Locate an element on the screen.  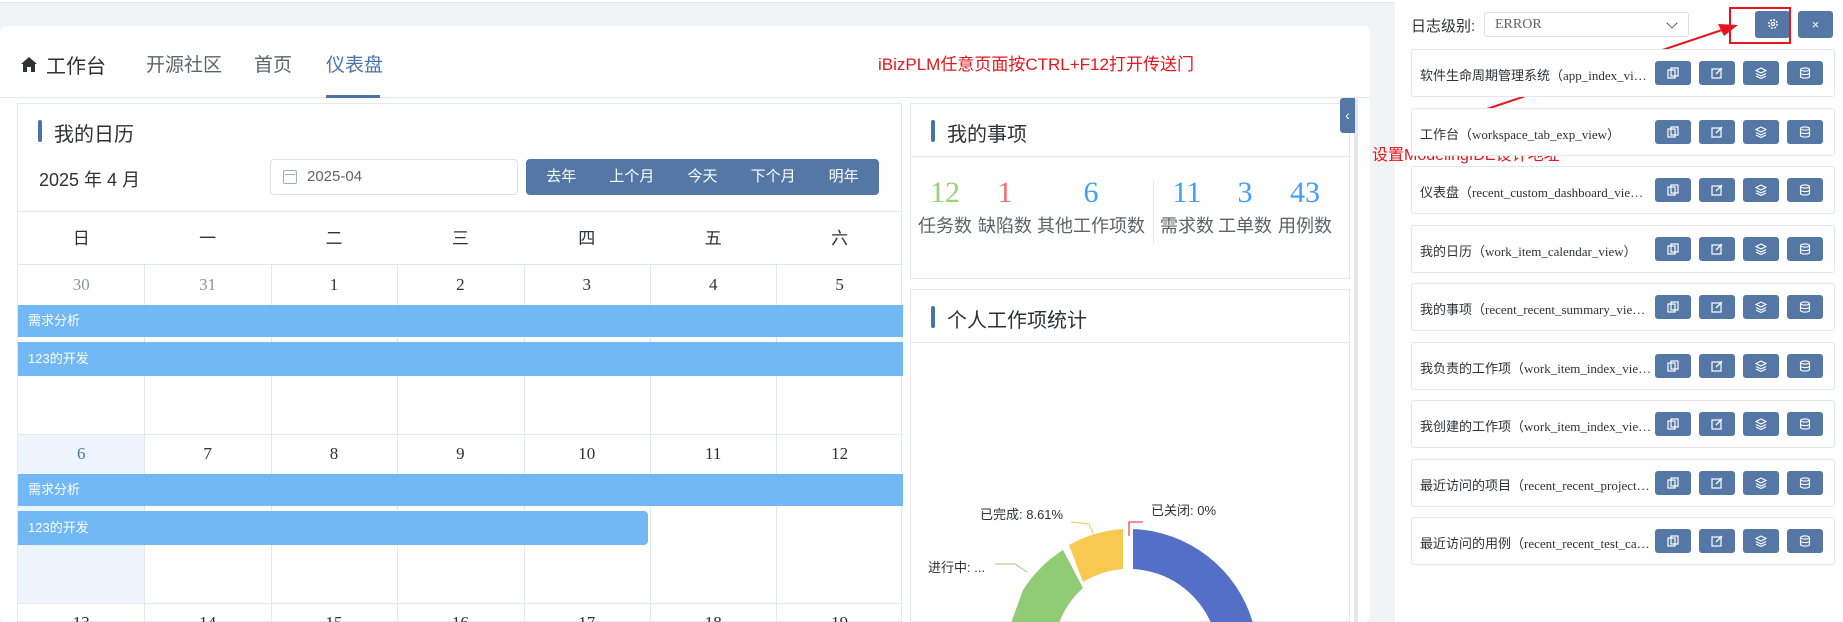
log-level-select: ERROR is located at coordinates (1586, 24).